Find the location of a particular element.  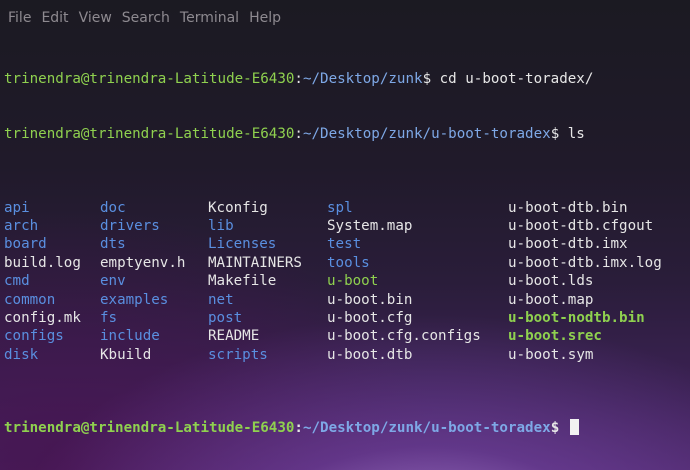

directory-entry: doc is located at coordinates (113, 207).